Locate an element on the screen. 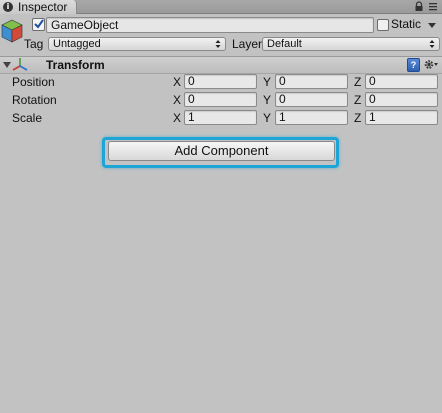 Image resolution: width=442 pixels, height=413 pixels. position-z-field: 0 is located at coordinates (401, 81).